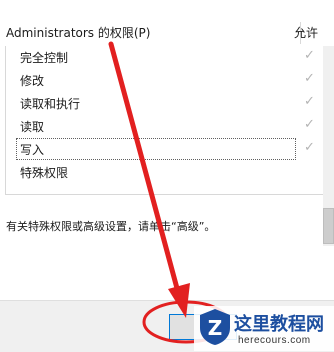  What do you see at coordinates (32, 150) in the screenshot?
I see `permission-label: 写入` at bounding box center [32, 150].